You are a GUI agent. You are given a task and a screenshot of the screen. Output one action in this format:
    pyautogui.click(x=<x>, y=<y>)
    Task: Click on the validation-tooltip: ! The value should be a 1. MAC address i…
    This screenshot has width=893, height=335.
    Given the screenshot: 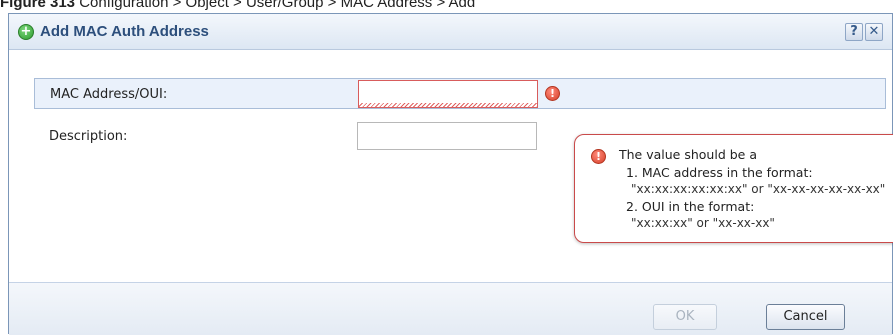 What is the action you would take?
    pyautogui.click(x=733, y=188)
    